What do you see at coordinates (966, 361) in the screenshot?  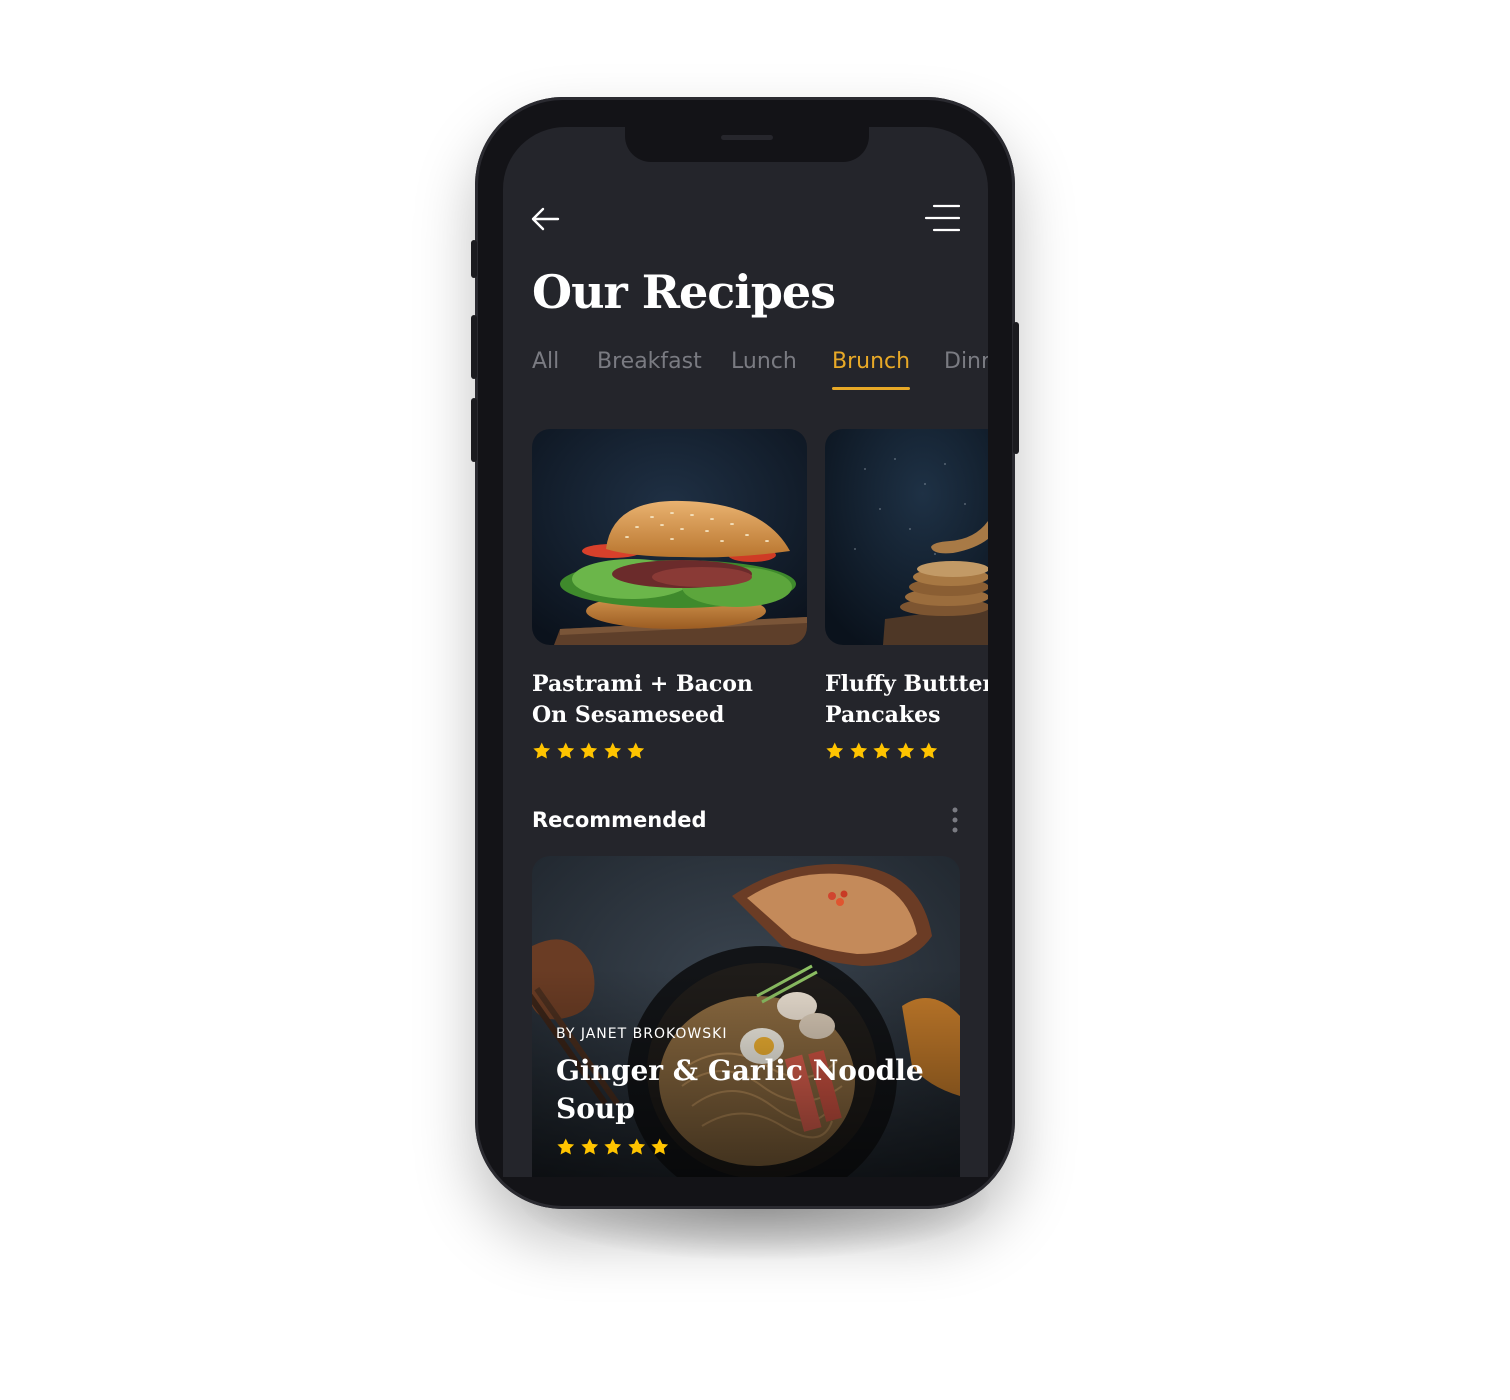 I see `tab-dinner: Dinr` at bounding box center [966, 361].